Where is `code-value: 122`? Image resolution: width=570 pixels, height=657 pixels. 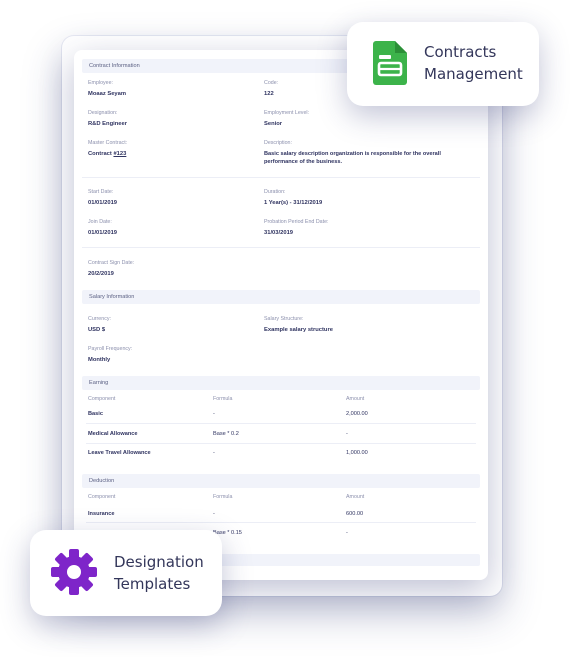
code-value: 122 is located at coordinates (269, 94).